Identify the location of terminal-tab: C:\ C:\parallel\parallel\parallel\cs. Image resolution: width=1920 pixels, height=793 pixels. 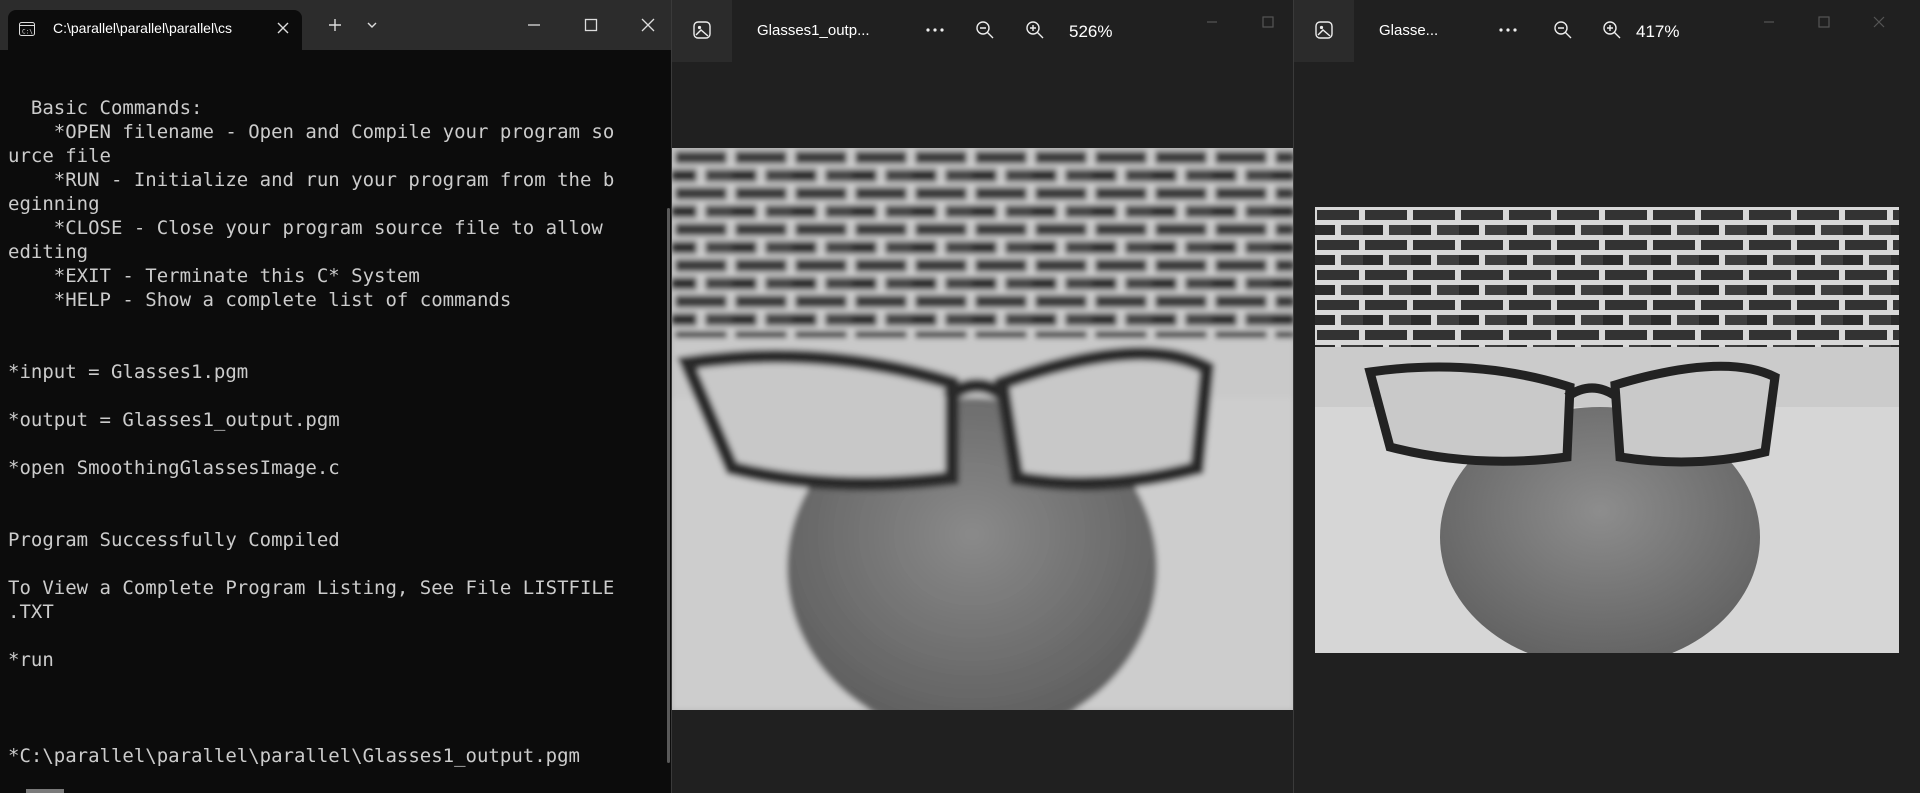
(155, 30).